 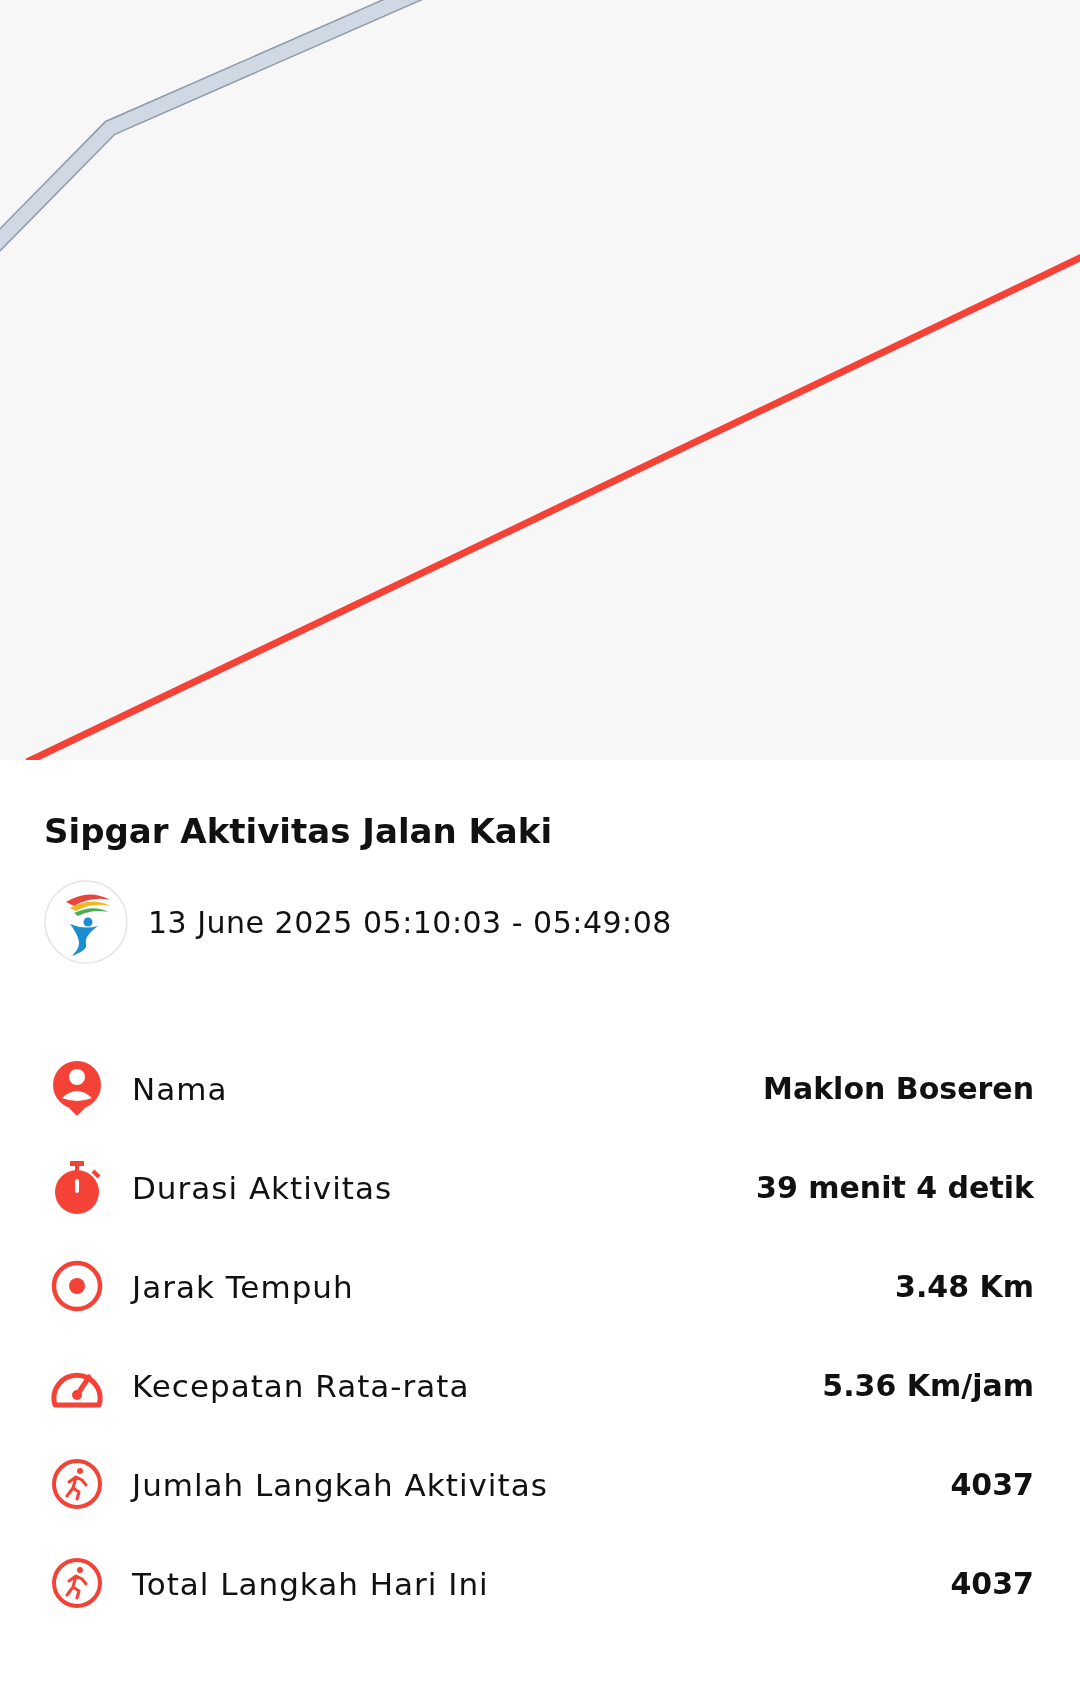 I want to click on stat-value: 3.48 Km, so click(x=964, y=1286).